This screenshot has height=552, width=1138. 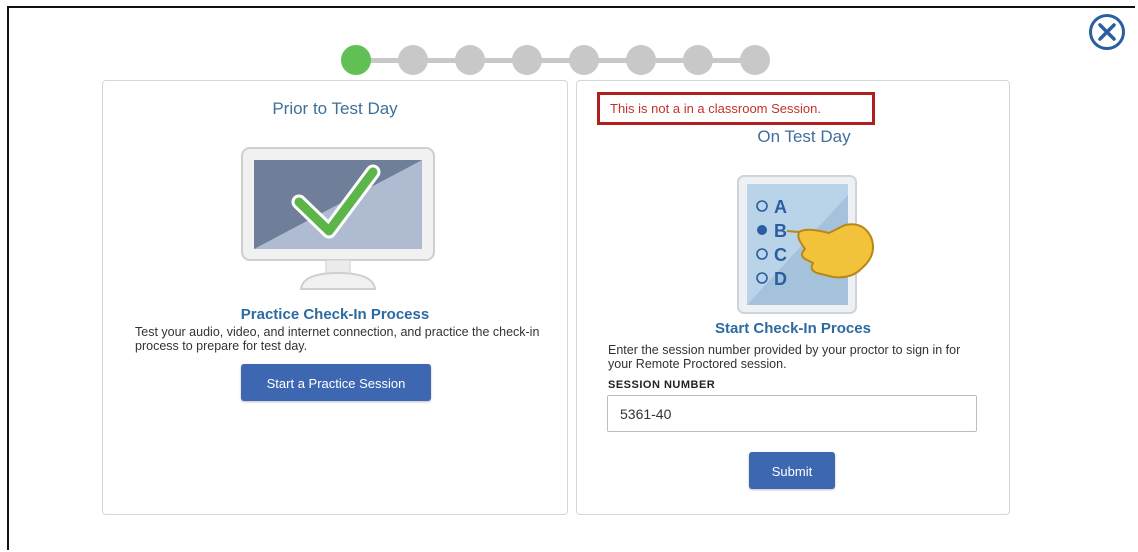 I want to click on monitor-checkmark-icon, so click(x=338, y=218).